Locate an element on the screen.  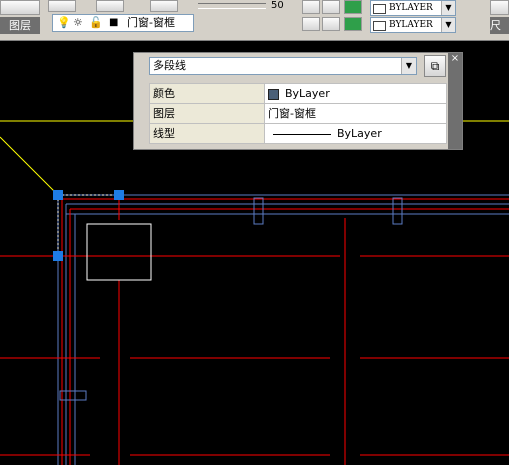
color-combo-value: BYLAYER is located at coordinates (411, 8).